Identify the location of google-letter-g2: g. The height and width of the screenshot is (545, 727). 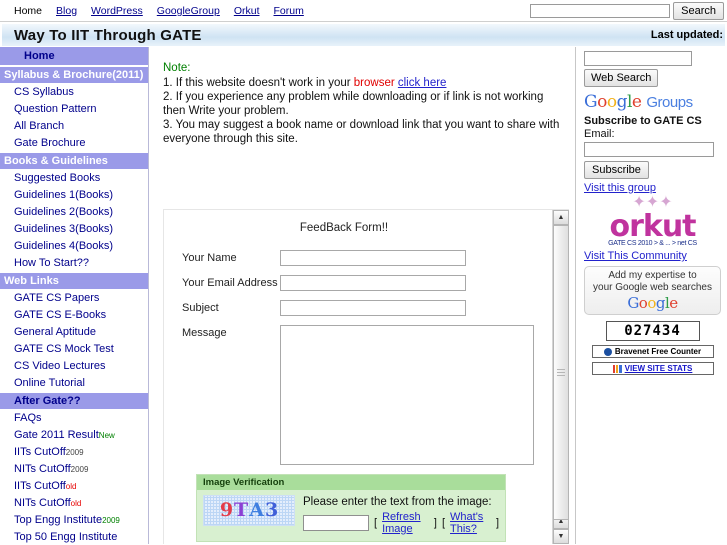
(660, 303).